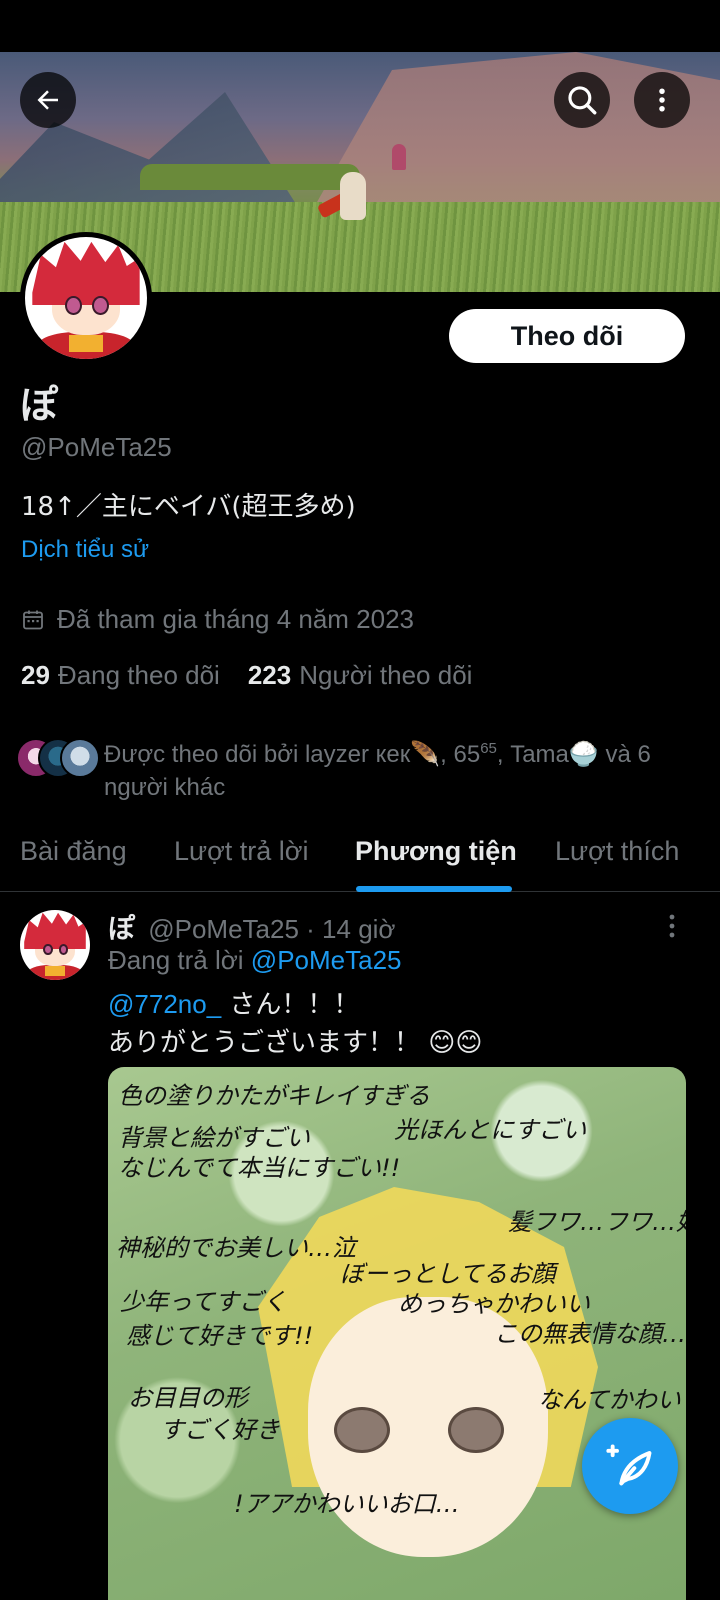 This screenshot has width=720, height=1600. I want to click on media-note: 髪フワ…フワ…好, so click(597, 1222).